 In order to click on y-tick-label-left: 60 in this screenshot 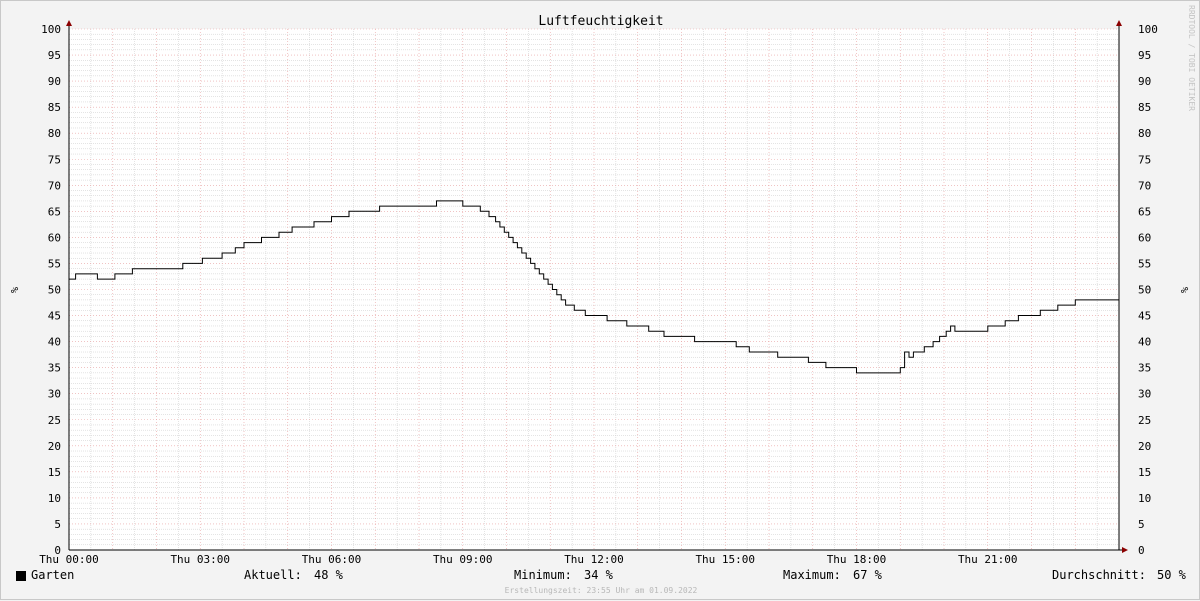, I will do `click(54, 237)`.